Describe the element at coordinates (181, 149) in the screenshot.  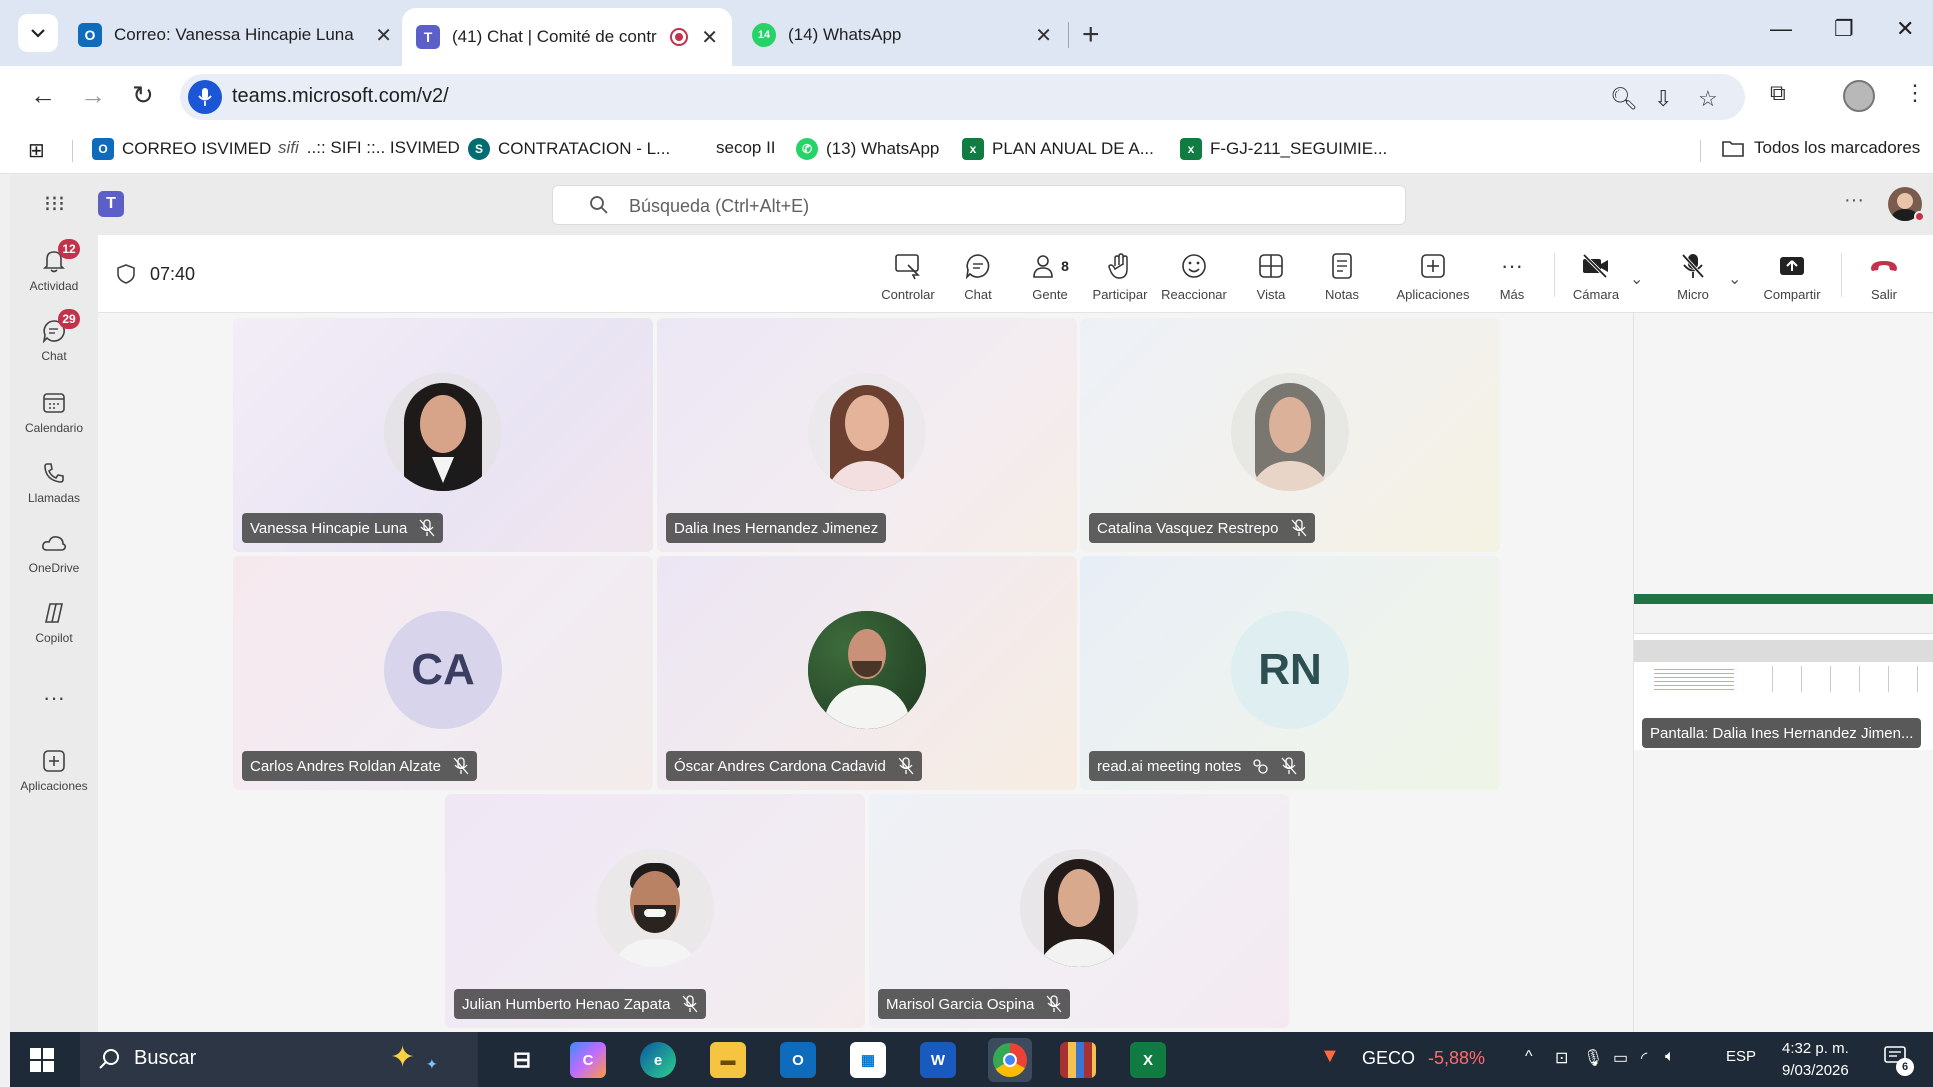
I see `bookmark-correo: O CORREO ISVIMED` at that location.